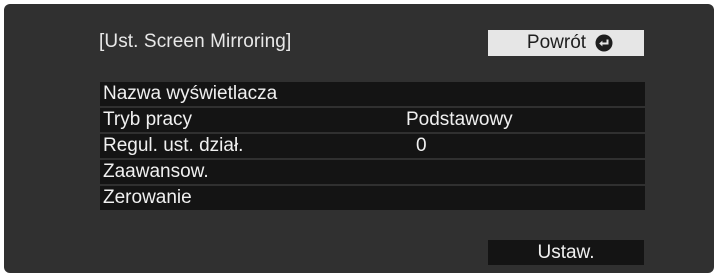 The width and height of the screenshot is (719, 278). I want to click on menu-item-adjust-settings: Regul. ust. dział. 0, so click(372, 145).